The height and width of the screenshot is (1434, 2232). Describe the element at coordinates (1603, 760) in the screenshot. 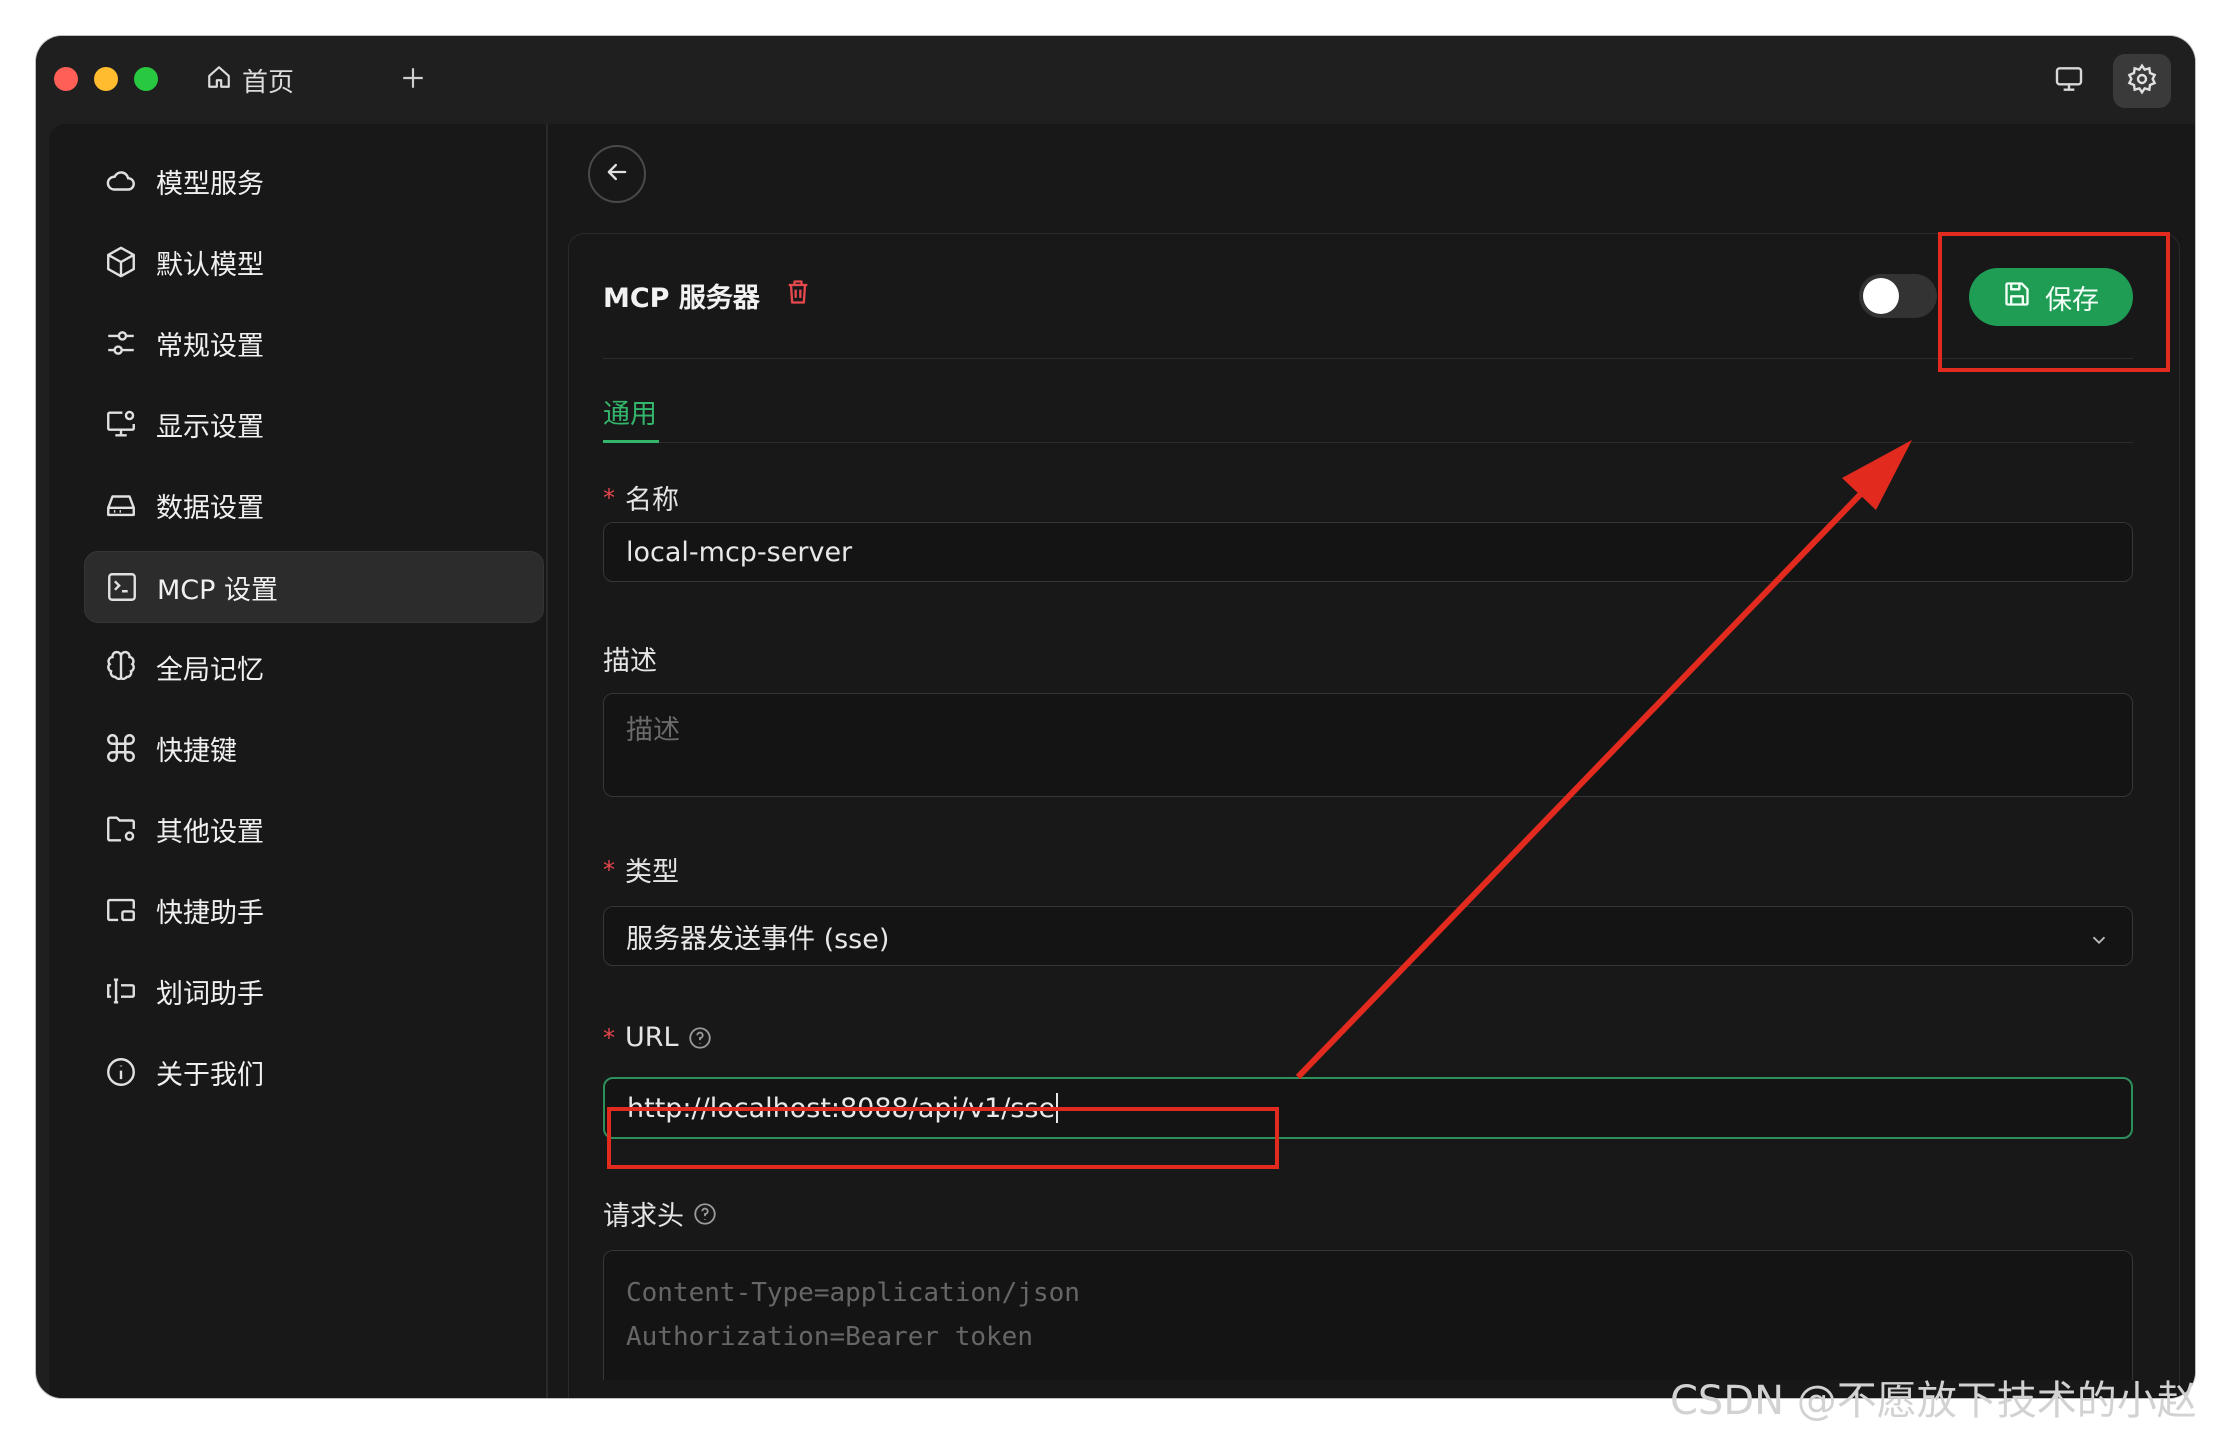

I see `annotation-arrow` at that location.